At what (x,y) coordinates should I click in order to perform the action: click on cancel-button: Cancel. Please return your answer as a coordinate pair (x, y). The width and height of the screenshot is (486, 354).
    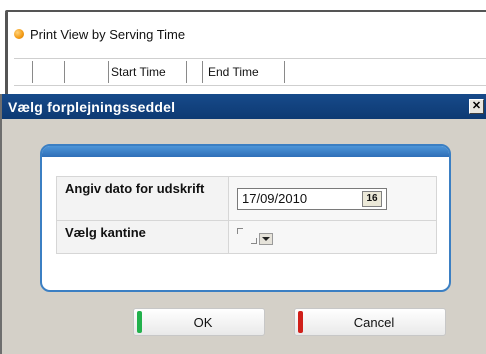
    Looking at the image, I should click on (370, 322).